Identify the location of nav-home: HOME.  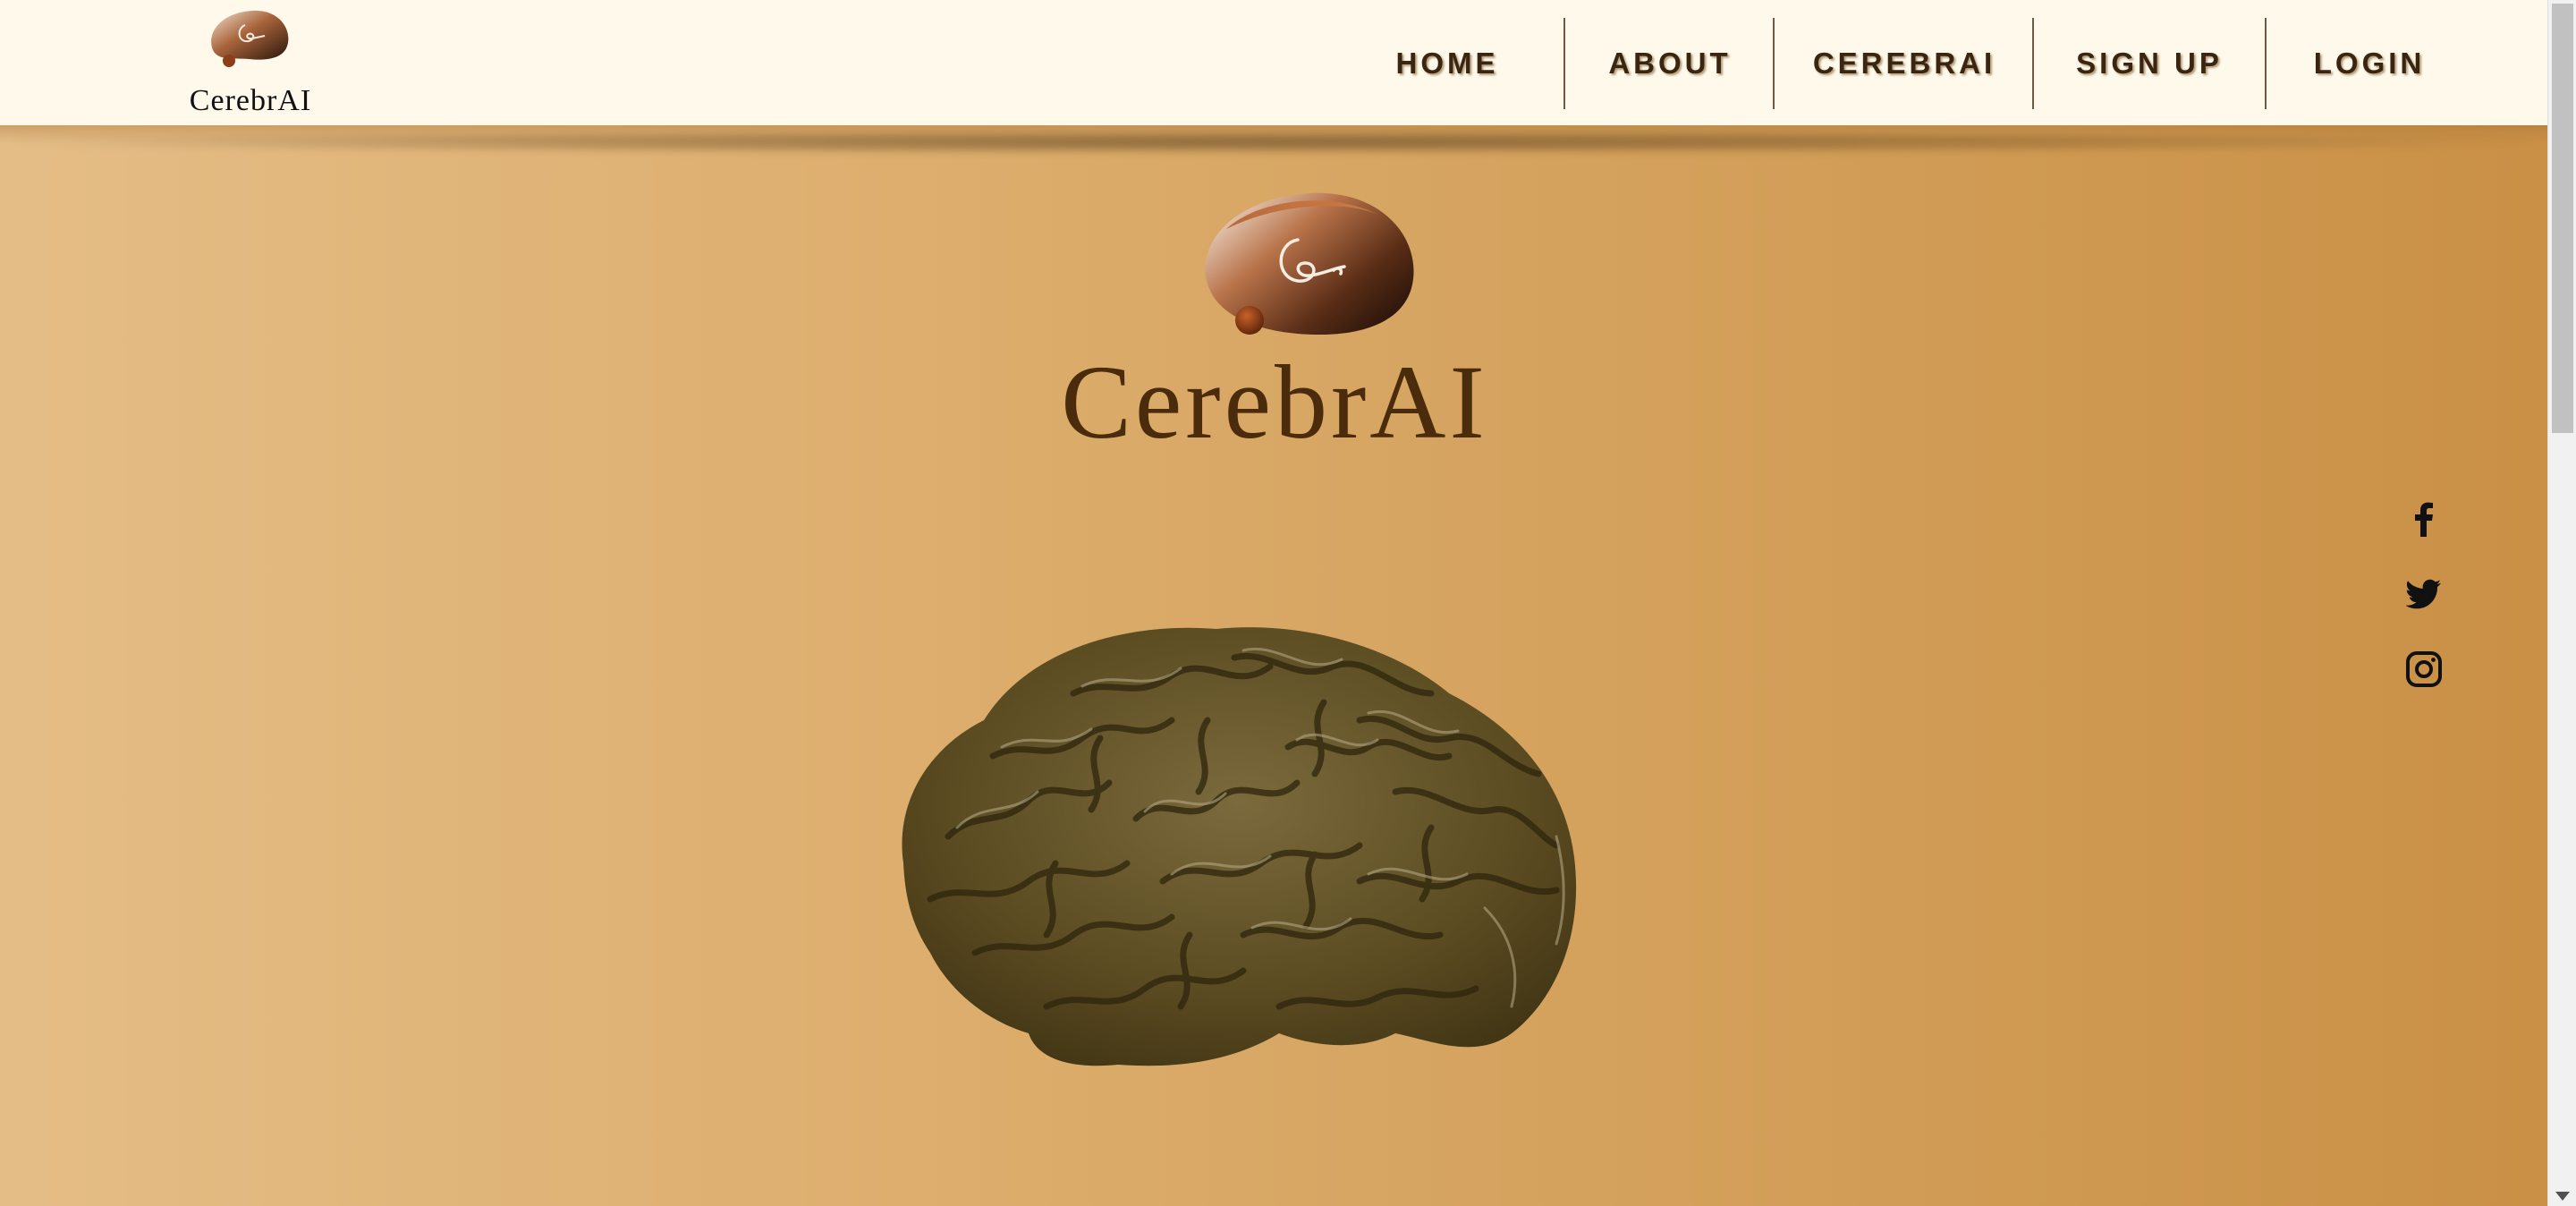
(1447, 63).